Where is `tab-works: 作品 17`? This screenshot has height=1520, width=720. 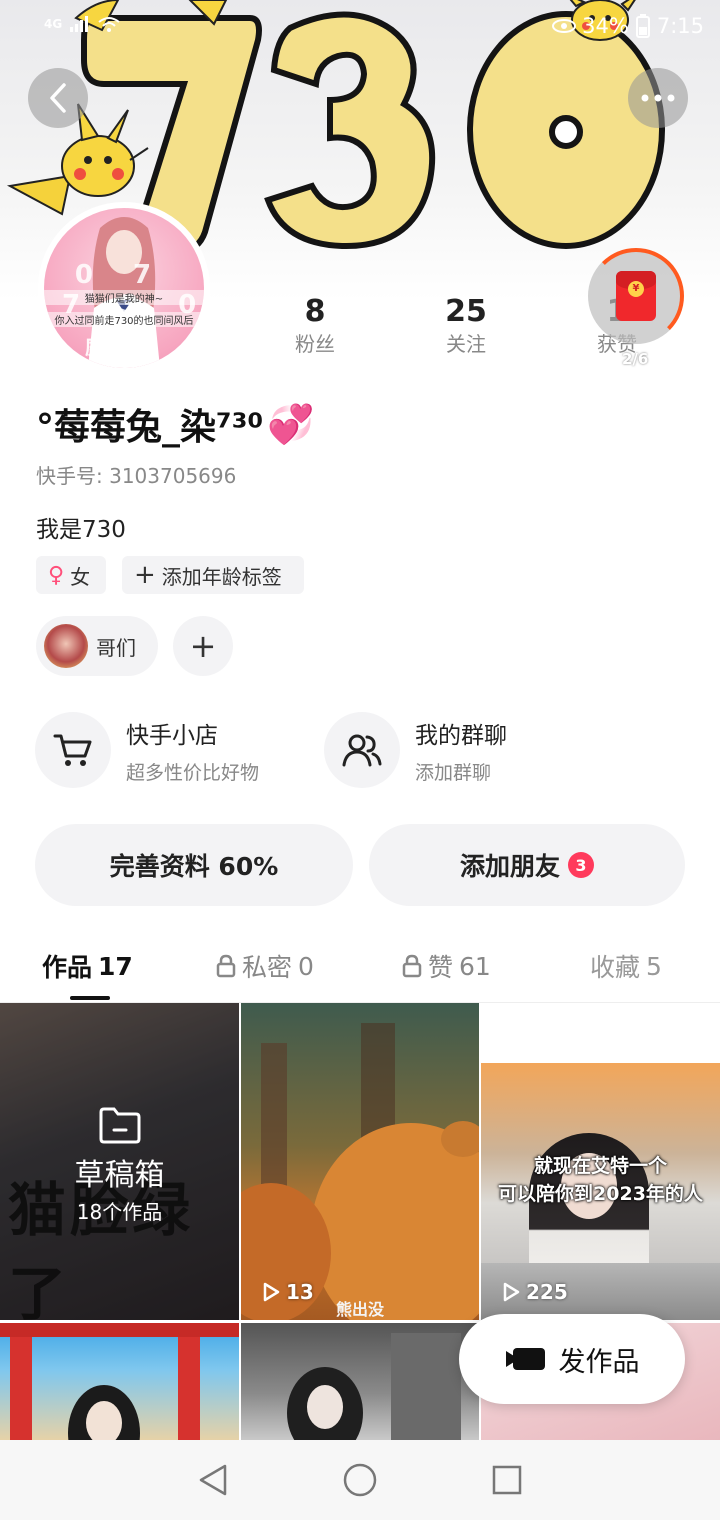 tab-works: 作品 17 is located at coordinates (87, 966).